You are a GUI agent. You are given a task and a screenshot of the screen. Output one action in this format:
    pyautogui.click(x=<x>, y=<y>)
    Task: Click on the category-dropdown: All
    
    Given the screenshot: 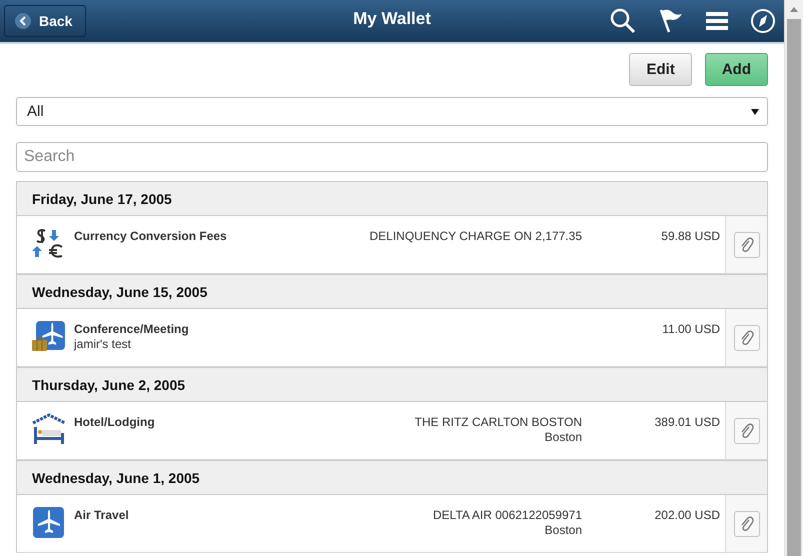 What is the action you would take?
    pyautogui.click(x=392, y=111)
    